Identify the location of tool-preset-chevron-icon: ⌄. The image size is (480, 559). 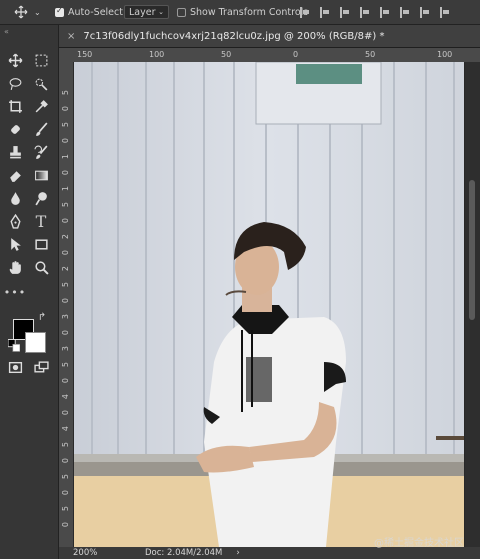
(37, 12).